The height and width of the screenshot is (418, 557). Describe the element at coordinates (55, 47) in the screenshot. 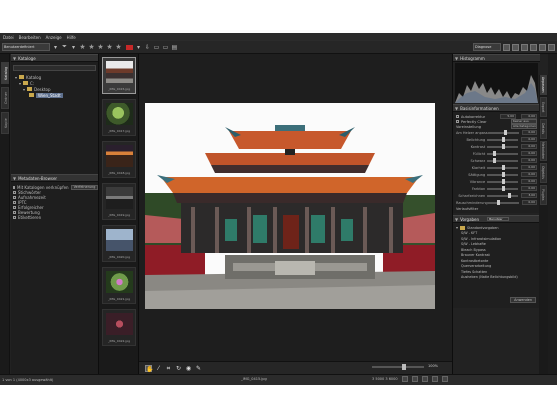

I see `filter-icon: ▾` at that location.